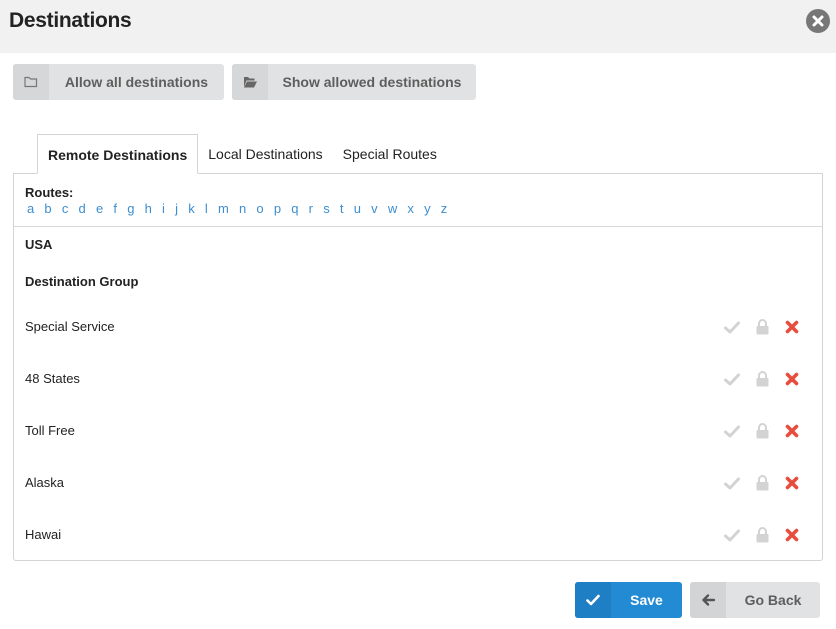 Image resolution: width=836 pixels, height=629 pixels. What do you see at coordinates (773, 600) in the screenshot?
I see `go-back-label: Go Back` at bounding box center [773, 600].